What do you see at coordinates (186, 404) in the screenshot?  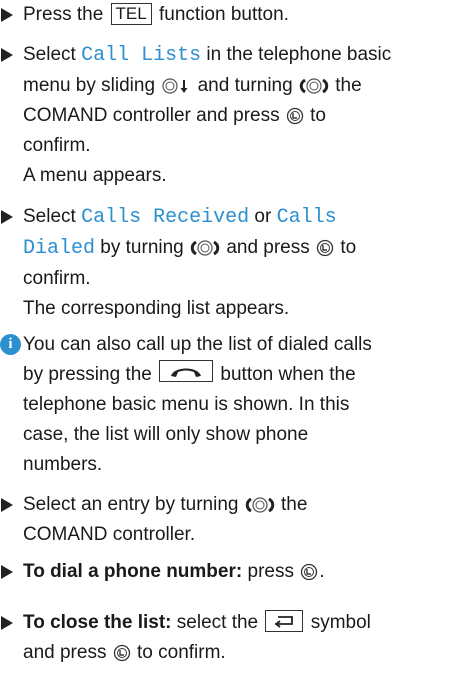 I see `note-text: telephone basic menu is shown. In this` at bounding box center [186, 404].